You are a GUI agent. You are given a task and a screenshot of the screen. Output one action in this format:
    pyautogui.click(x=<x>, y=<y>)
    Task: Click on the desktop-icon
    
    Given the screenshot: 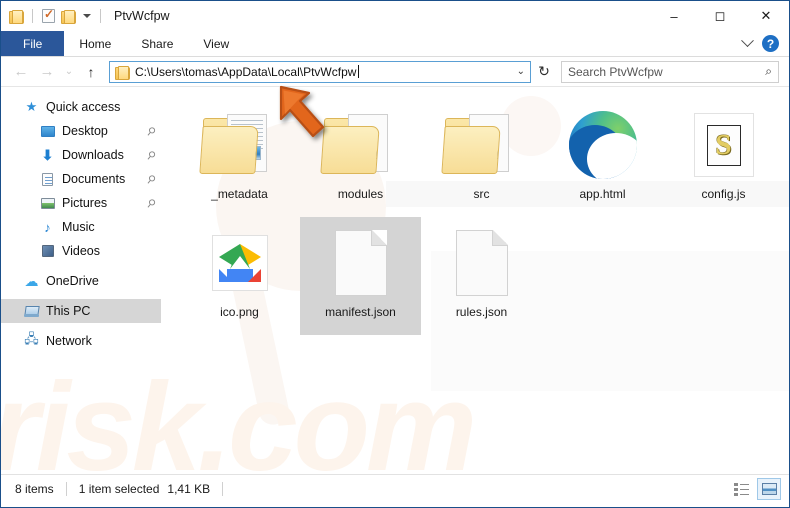 What is the action you would take?
    pyautogui.click(x=47, y=131)
    